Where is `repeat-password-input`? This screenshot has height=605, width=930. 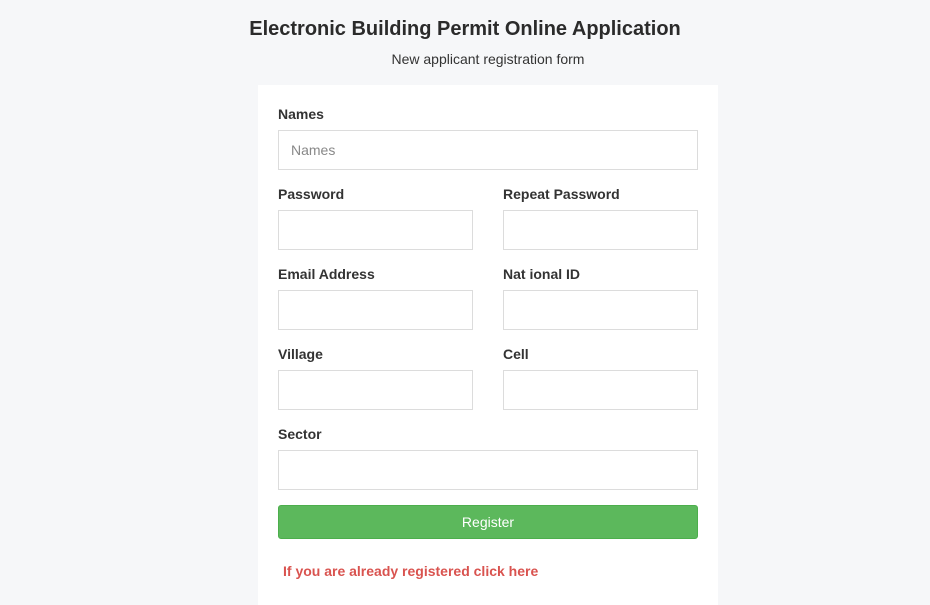 repeat-password-input is located at coordinates (600, 230).